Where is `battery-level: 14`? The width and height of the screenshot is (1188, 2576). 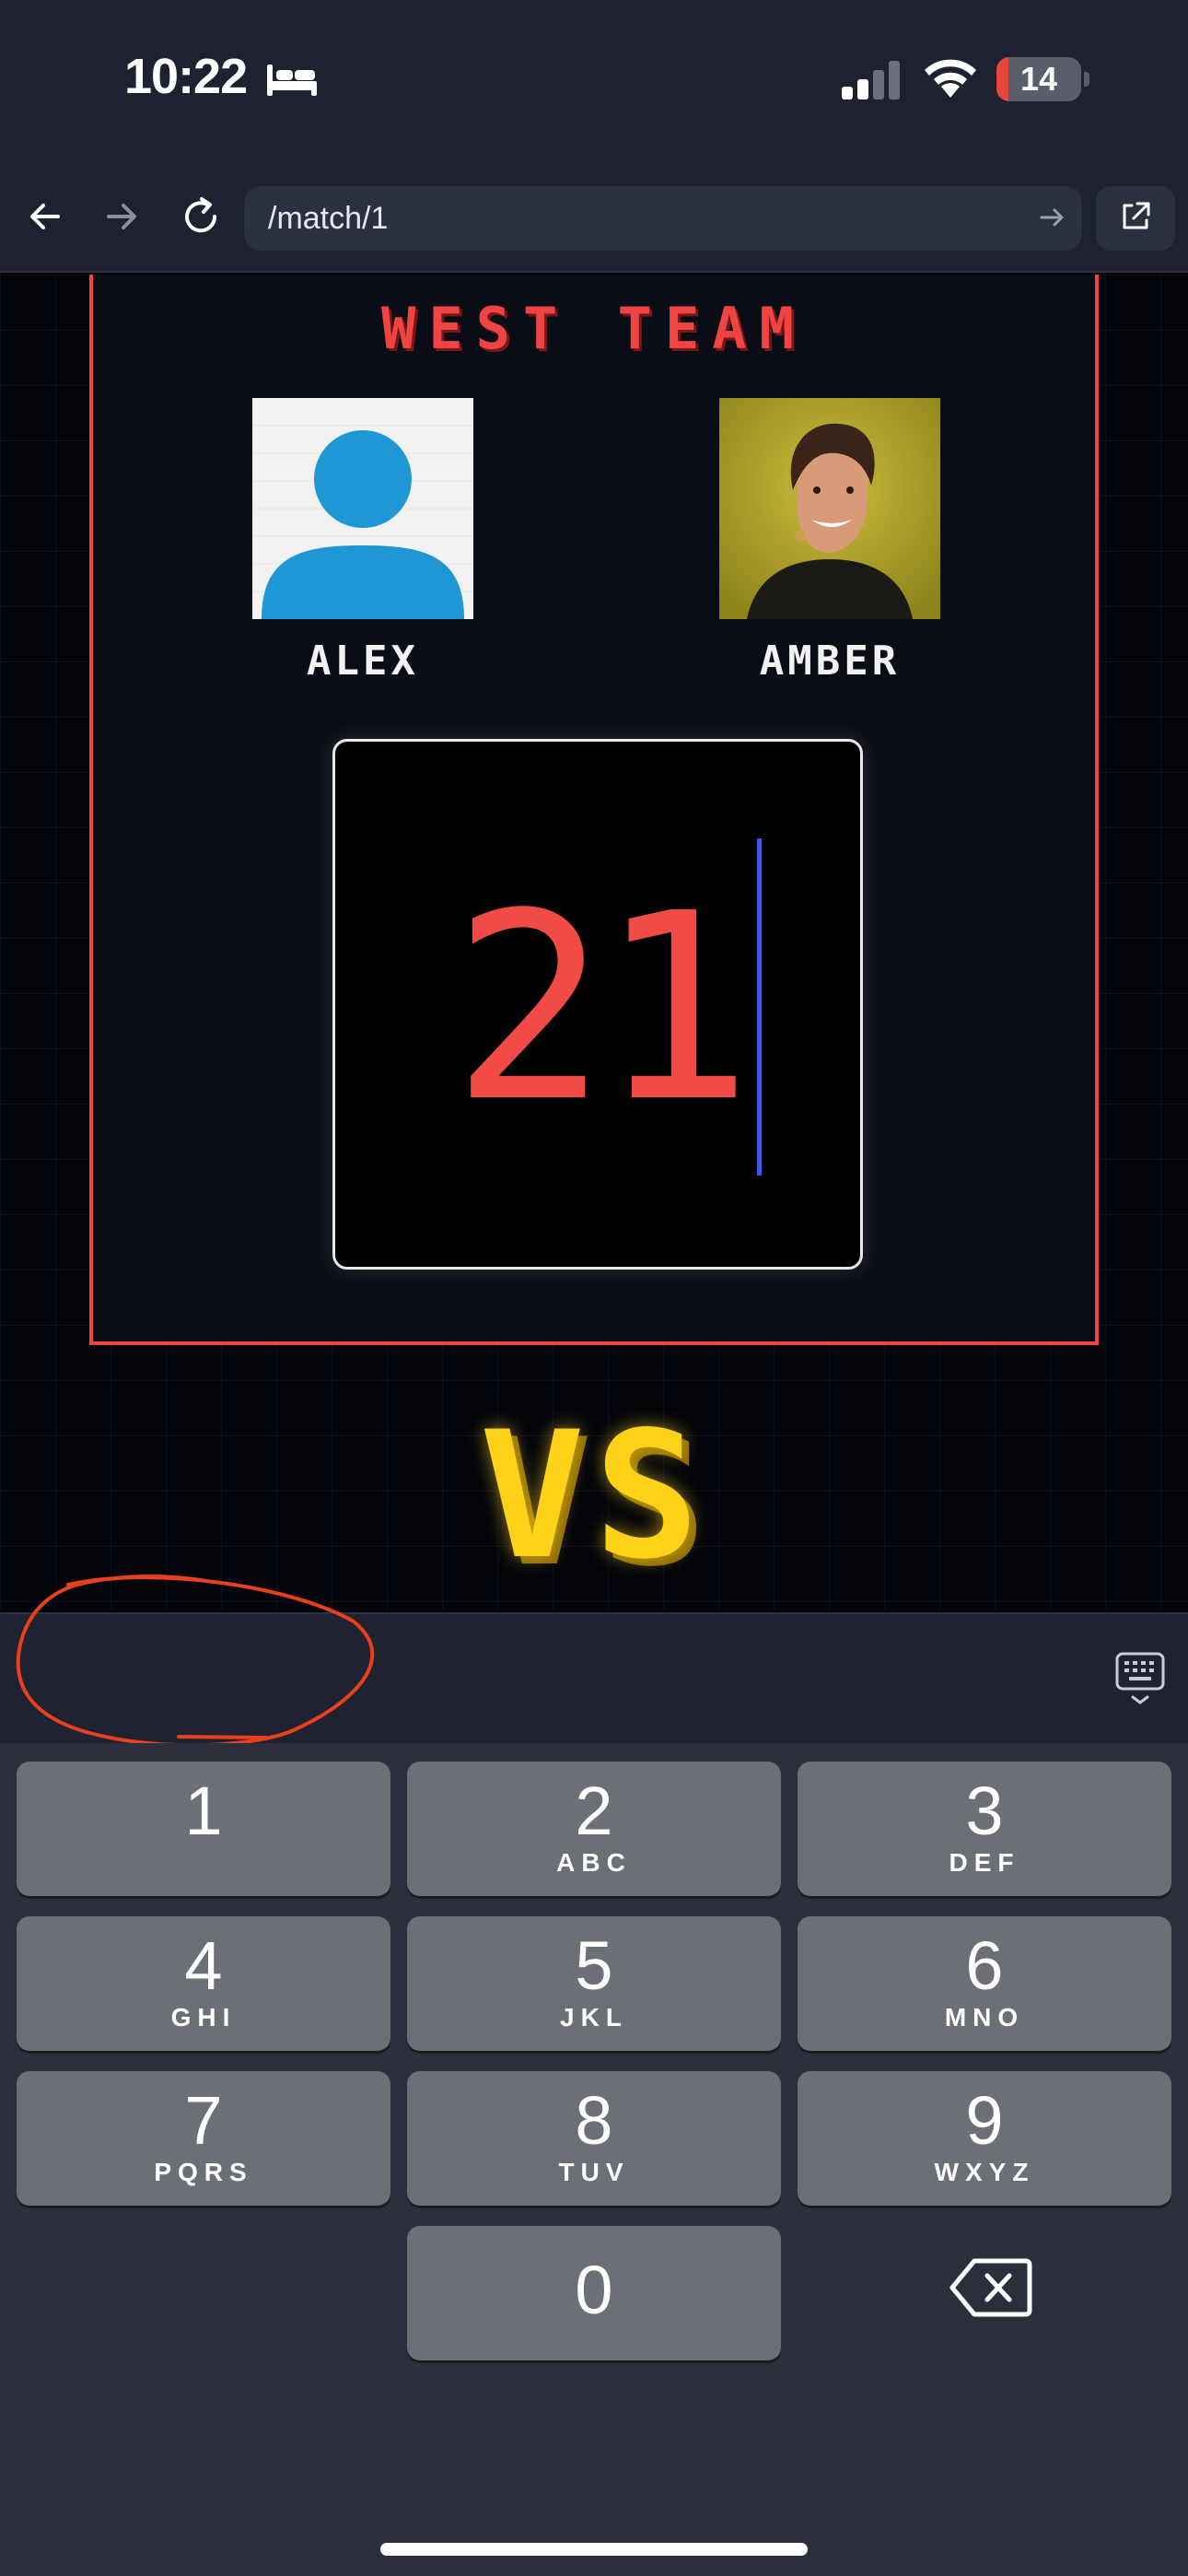
battery-level: 14 is located at coordinates (1038, 79).